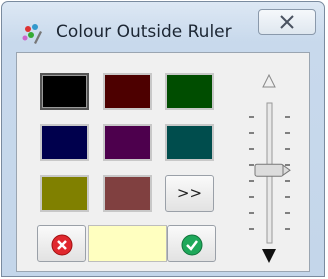 The width and height of the screenshot is (328, 279). Describe the element at coordinates (269, 80) in the screenshot. I see `slider-top-arrow-icon` at that location.